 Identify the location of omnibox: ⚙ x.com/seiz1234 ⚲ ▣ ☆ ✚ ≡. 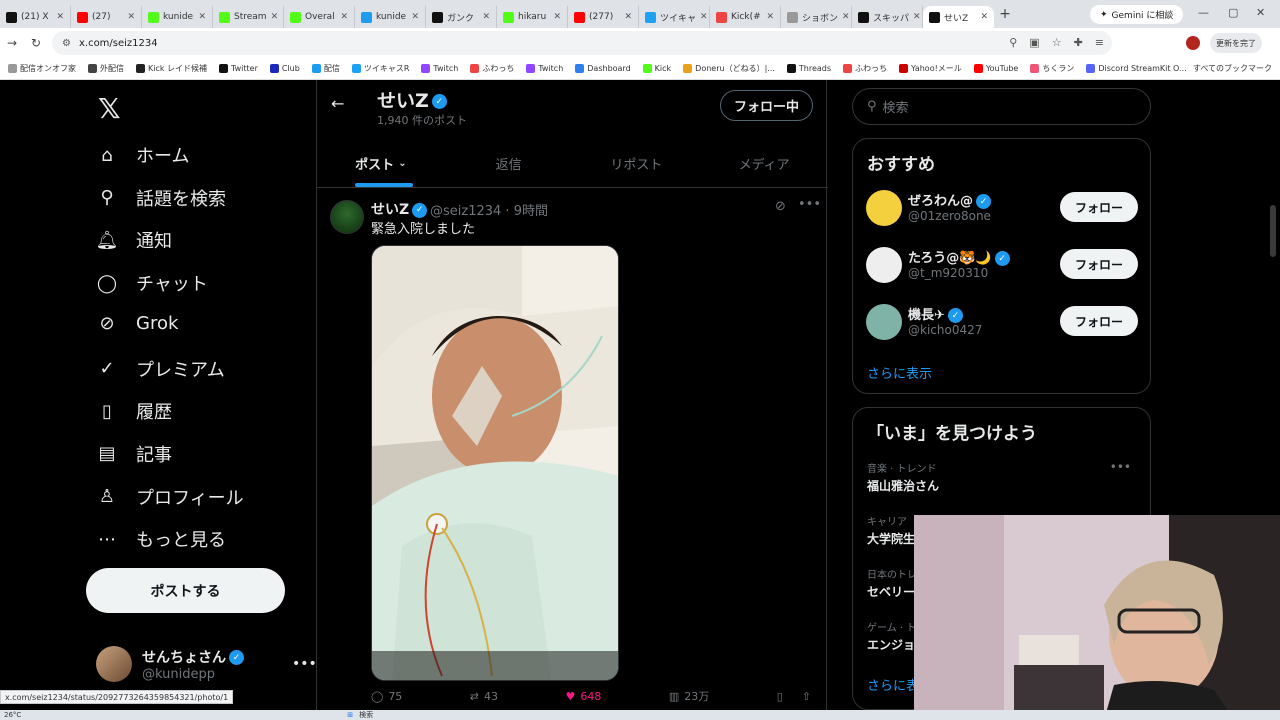
(582, 43).